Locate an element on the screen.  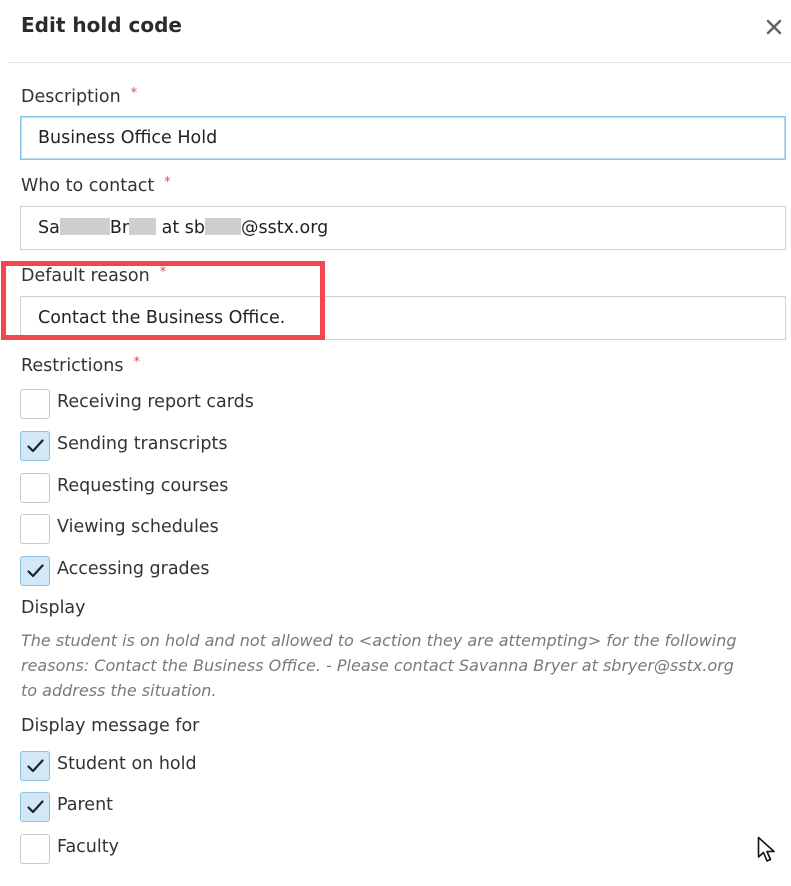
who-to-contact-label: Who to contact * is located at coordinates (96, 185).